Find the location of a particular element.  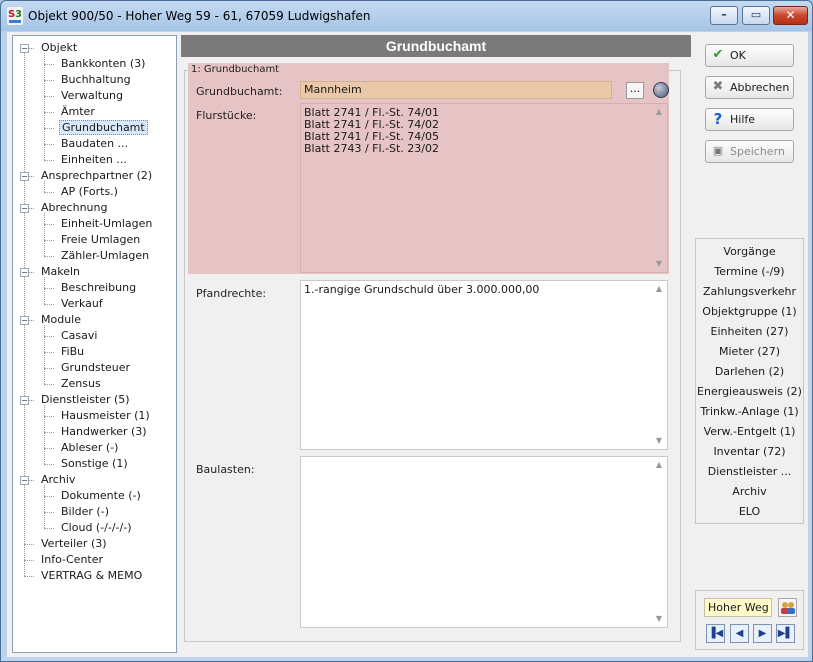

contacts-button is located at coordinates (787, 607).